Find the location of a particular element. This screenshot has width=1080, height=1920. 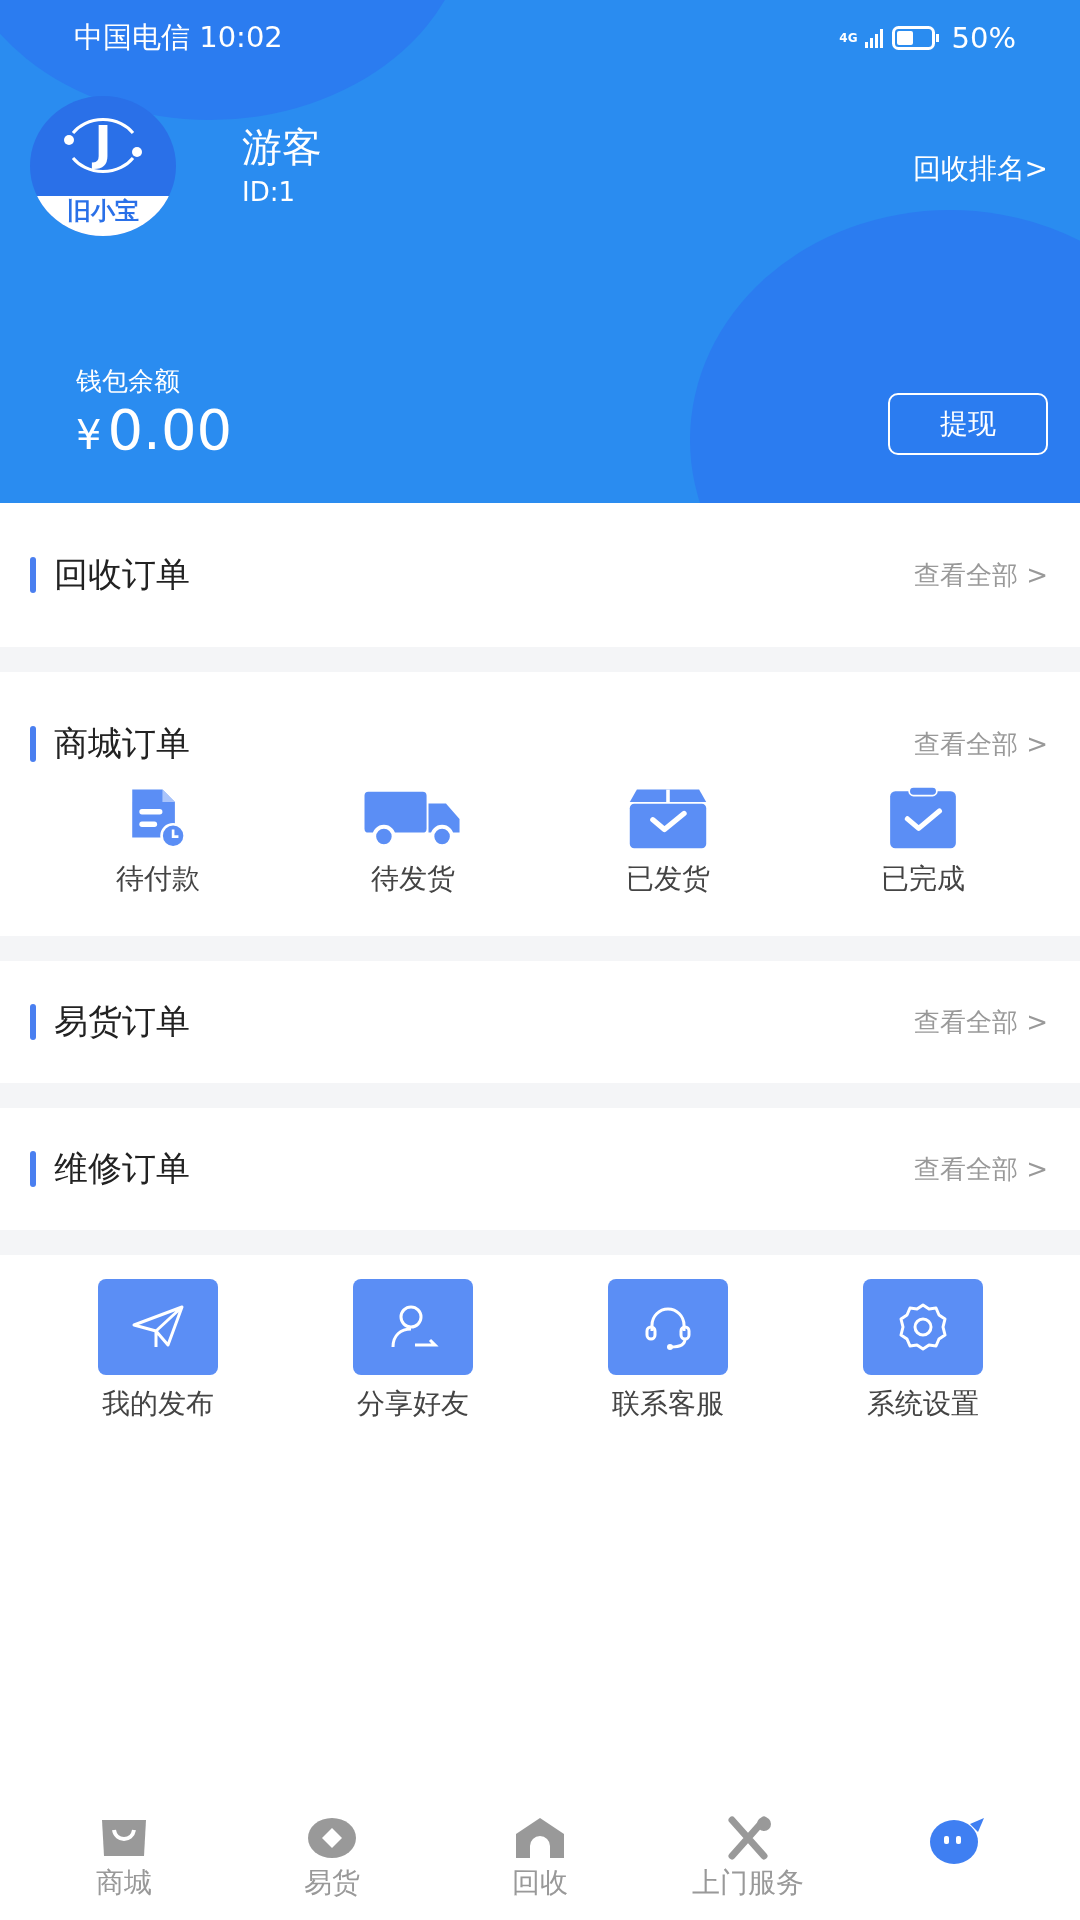

section-title: 易货订单 is located at coordinates (122, 1021).